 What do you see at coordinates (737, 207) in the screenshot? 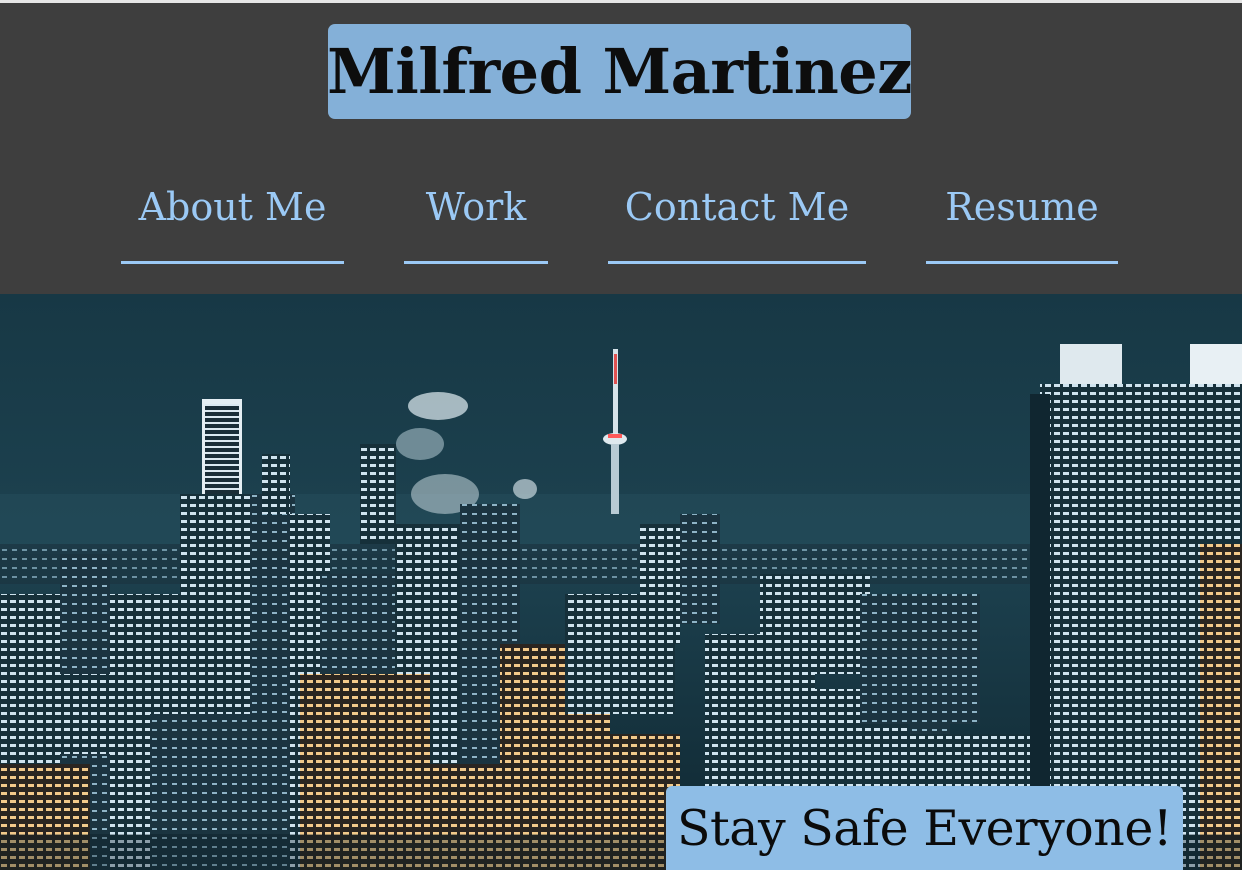
I see `nav-link-label: Contact Me` at bounding box center [737, 207].